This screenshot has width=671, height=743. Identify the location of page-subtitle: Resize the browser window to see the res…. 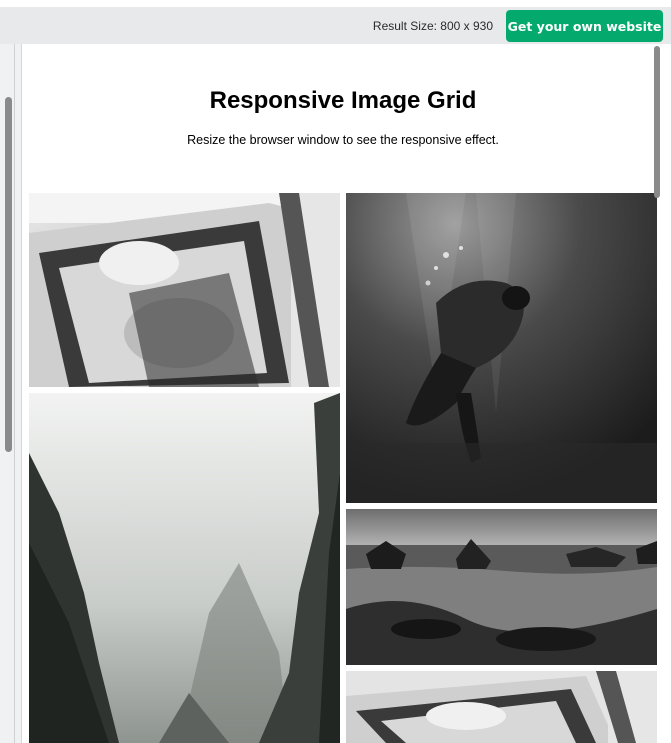
(343, 140).